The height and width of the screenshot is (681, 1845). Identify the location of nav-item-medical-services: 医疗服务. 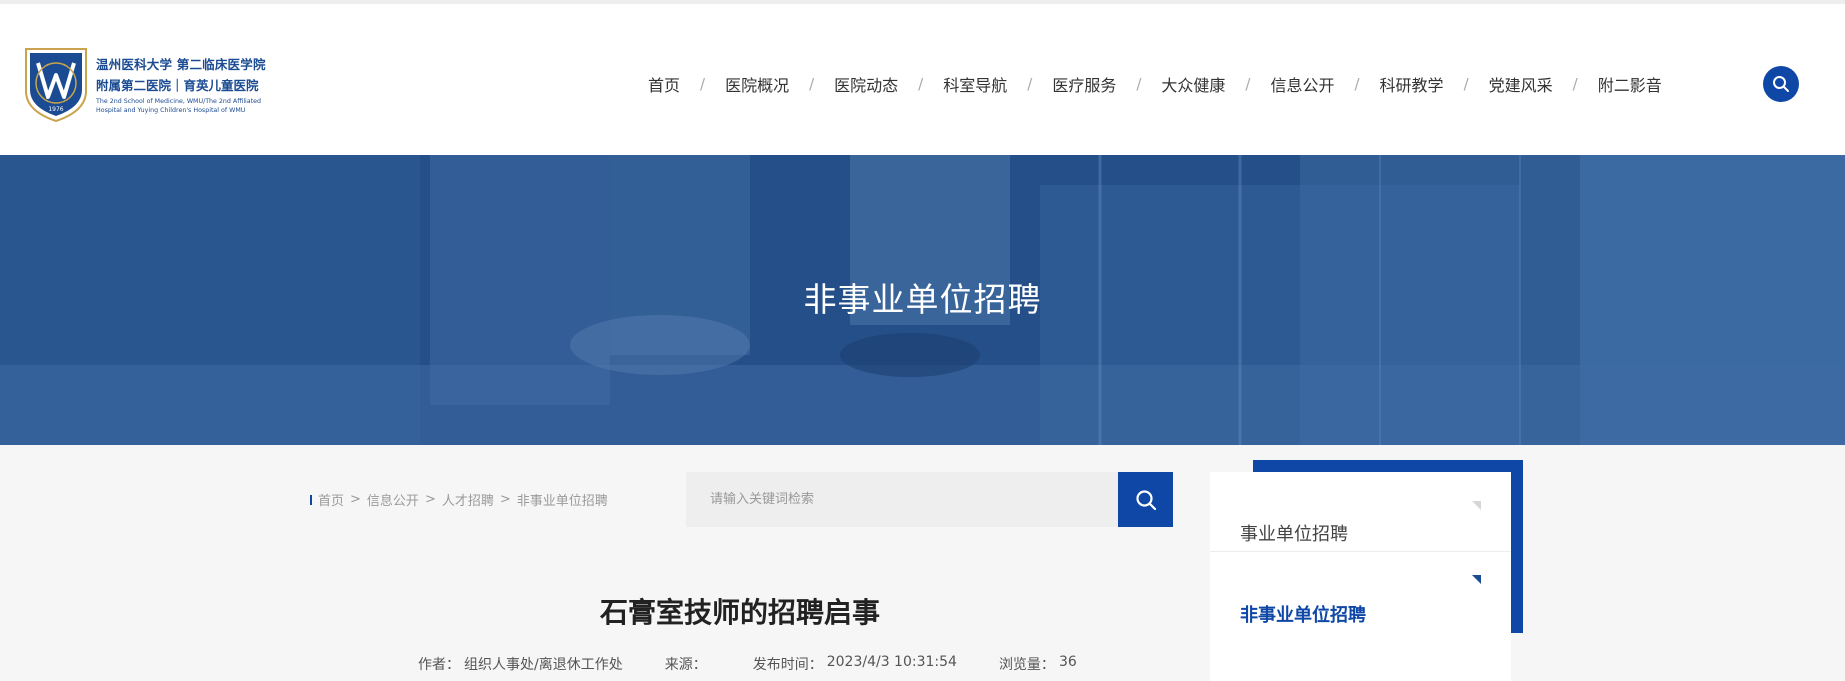
(1084, 84).